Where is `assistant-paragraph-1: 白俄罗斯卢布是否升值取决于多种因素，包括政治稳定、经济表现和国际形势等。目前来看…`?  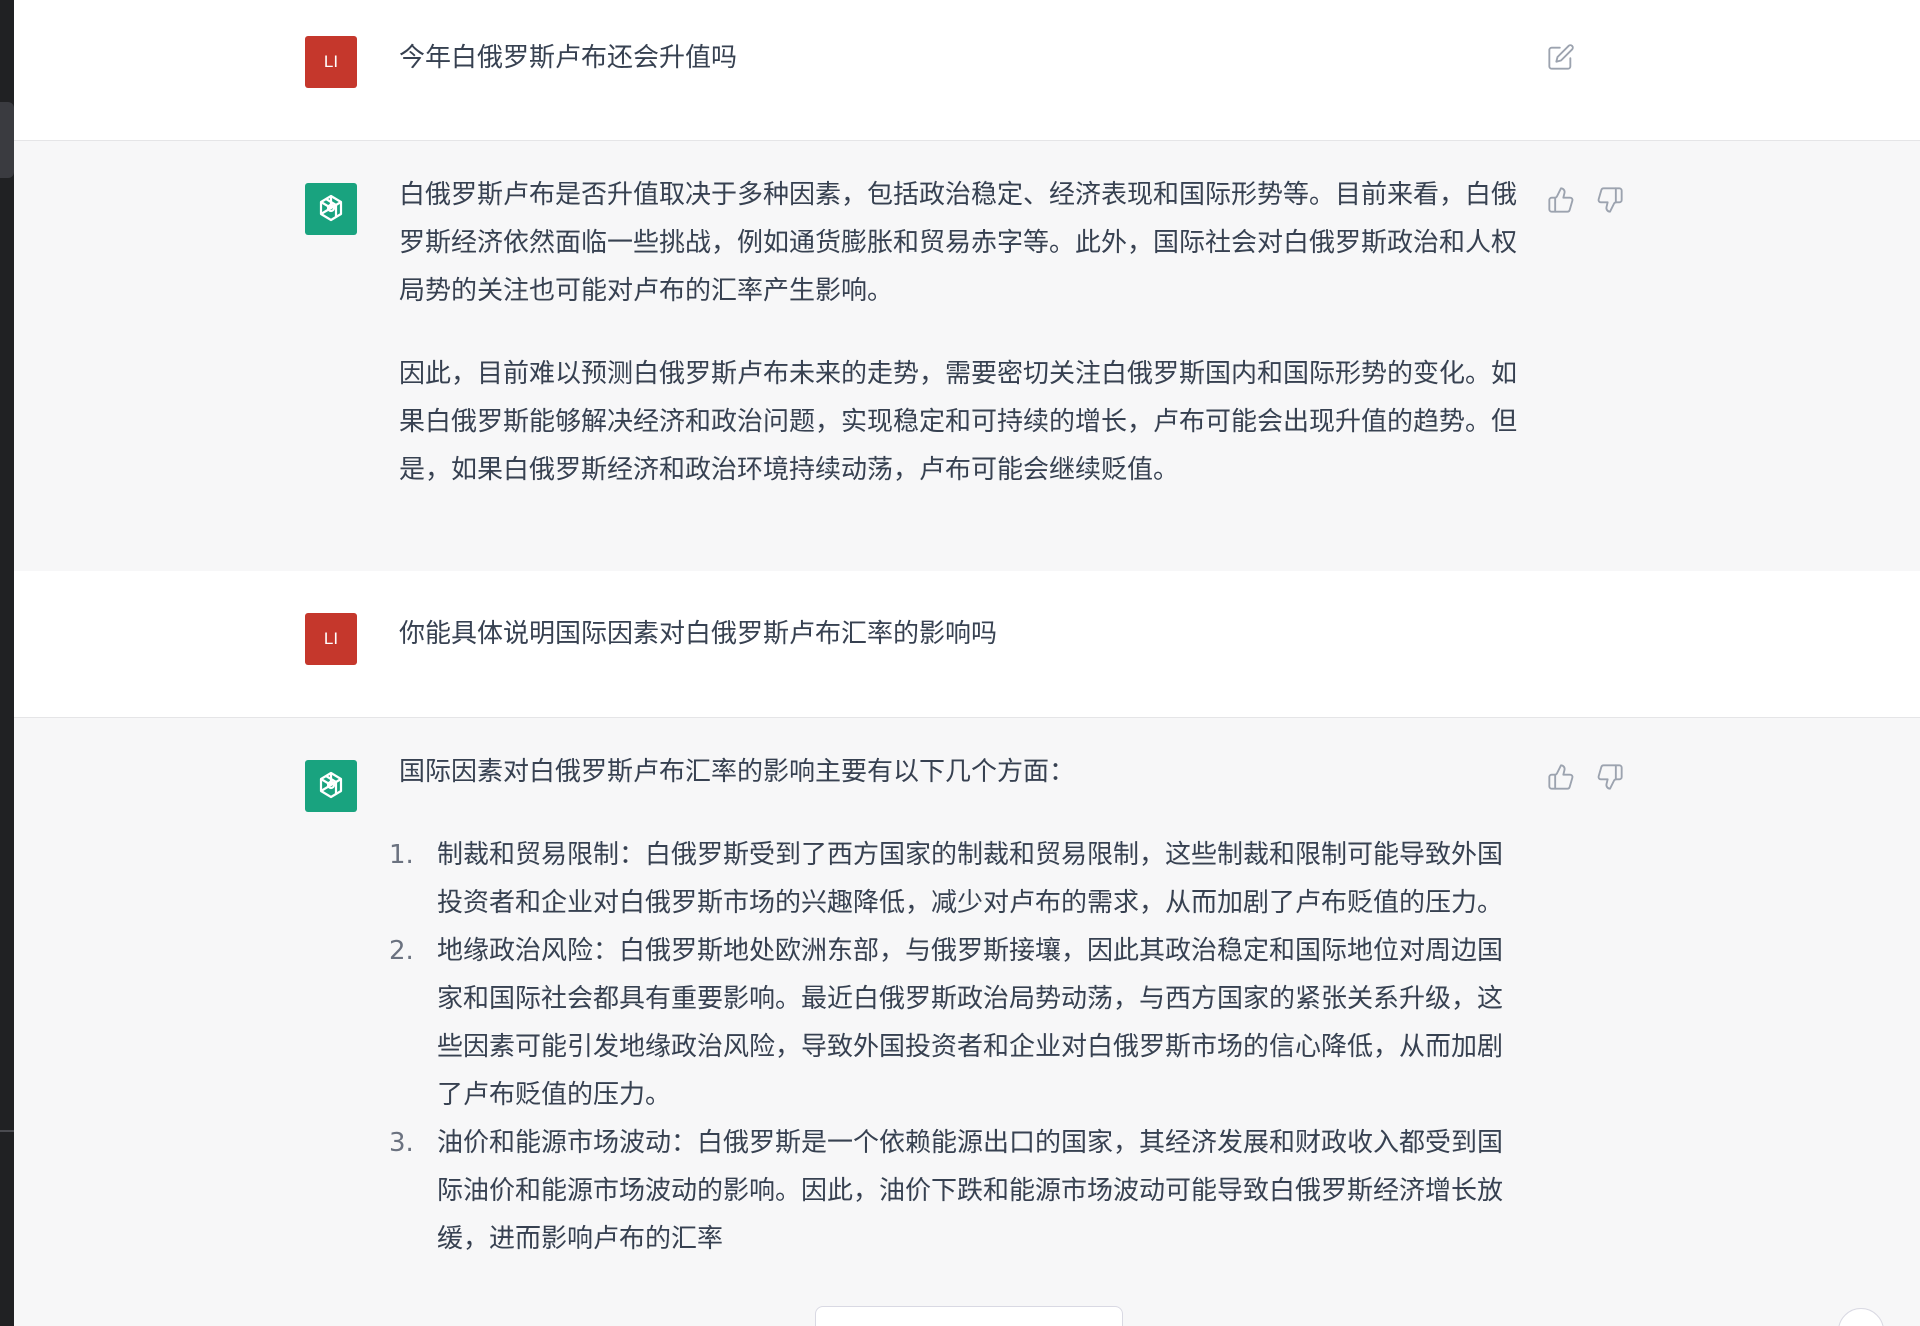 assistant-paragraph-1: 白俄罗斯卢布是否升值取决于多种因素，包括政治稳定、经济表现和国际形势等。目前来看… is located at coordinates (958, 243).